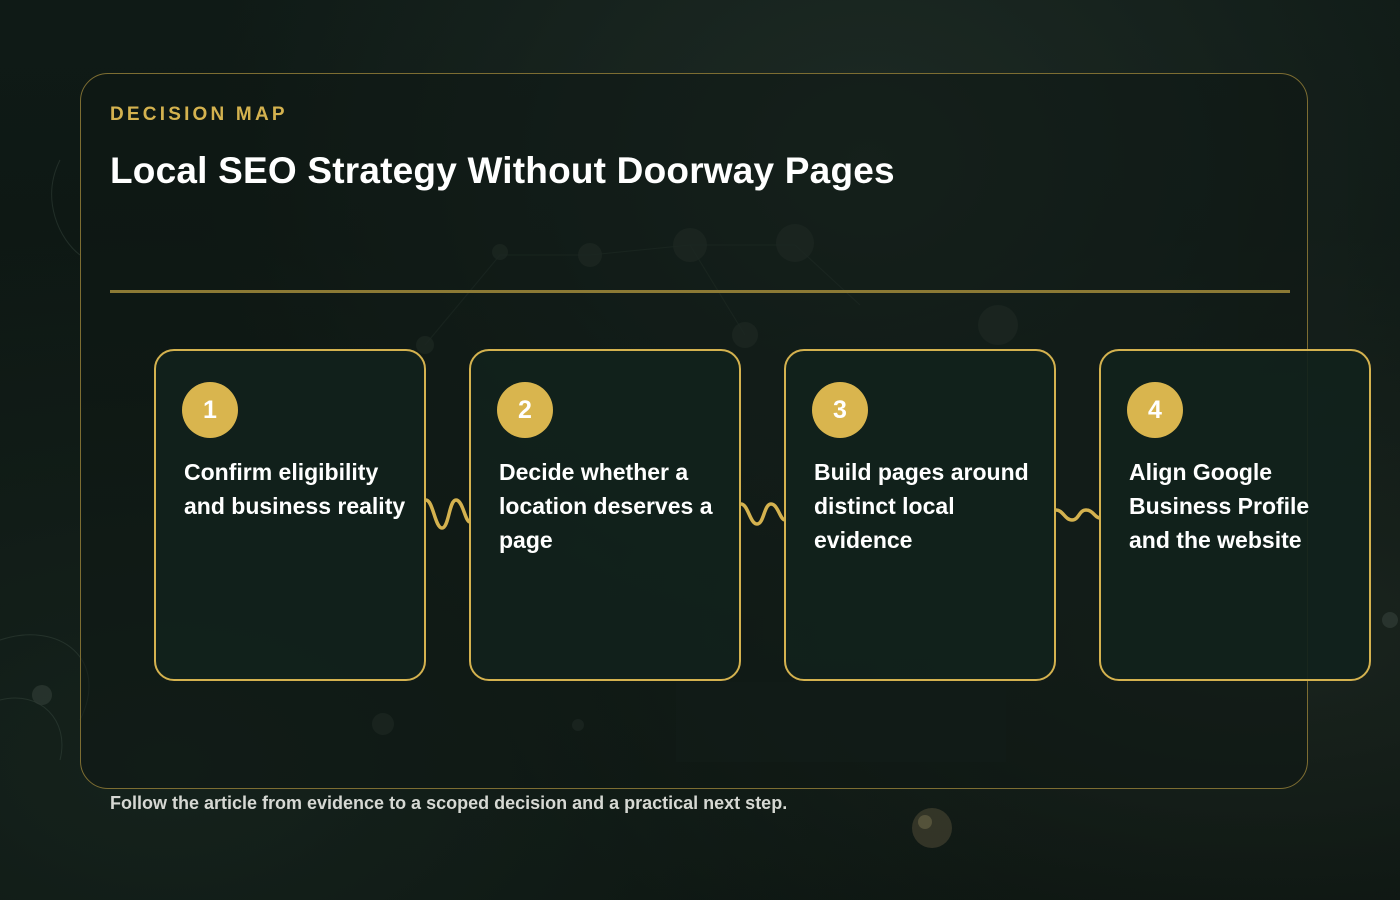  What do you see at coordinates (295, 489) in the screenshot?
I see `step-label: Confirm eligibility and business reality` at bounding box center [295, 489].